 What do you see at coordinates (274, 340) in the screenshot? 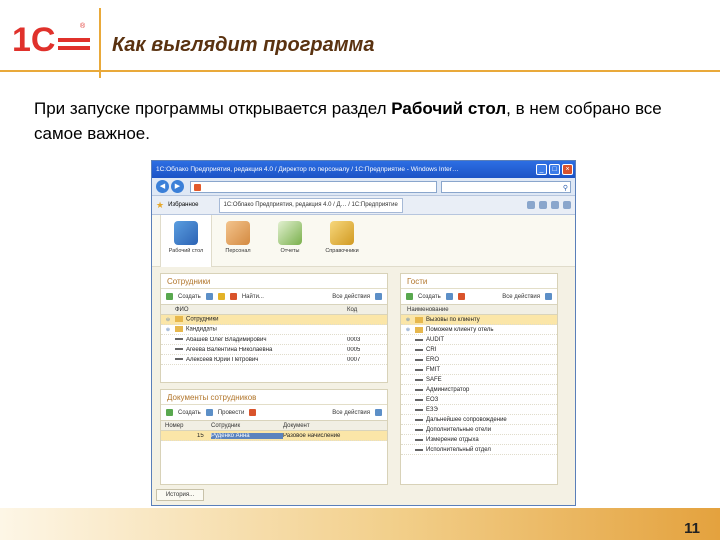
I see `table-row: Абашев Олег Владимирович 0003` at bounding box center [274, 340].